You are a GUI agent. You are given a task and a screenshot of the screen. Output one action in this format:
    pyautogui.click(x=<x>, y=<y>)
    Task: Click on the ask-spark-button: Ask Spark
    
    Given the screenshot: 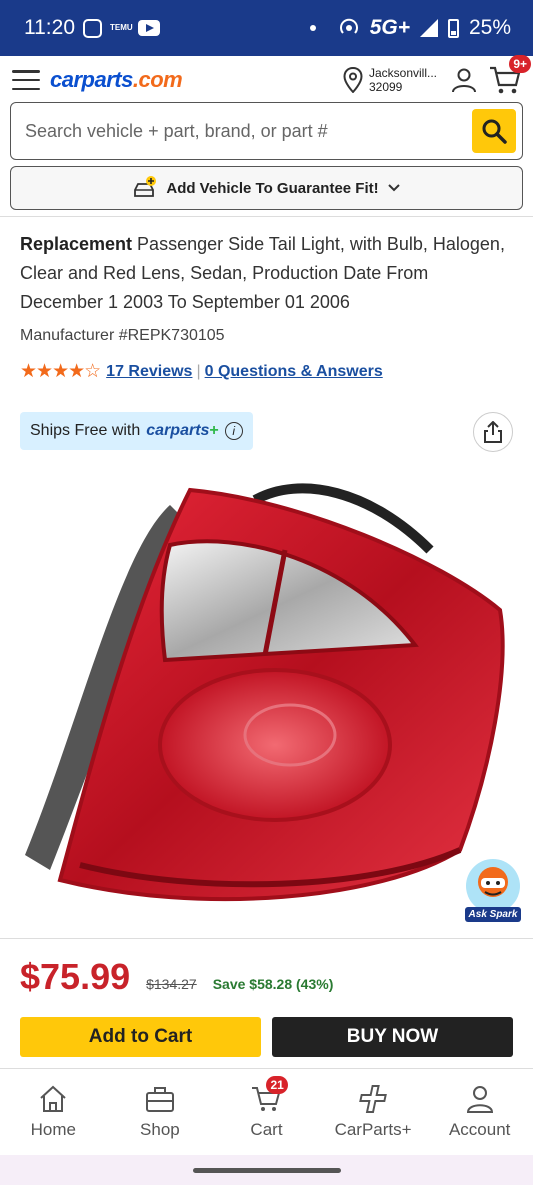 What is the action you would take?
    pyautogui.click(x=493, y=889)
    